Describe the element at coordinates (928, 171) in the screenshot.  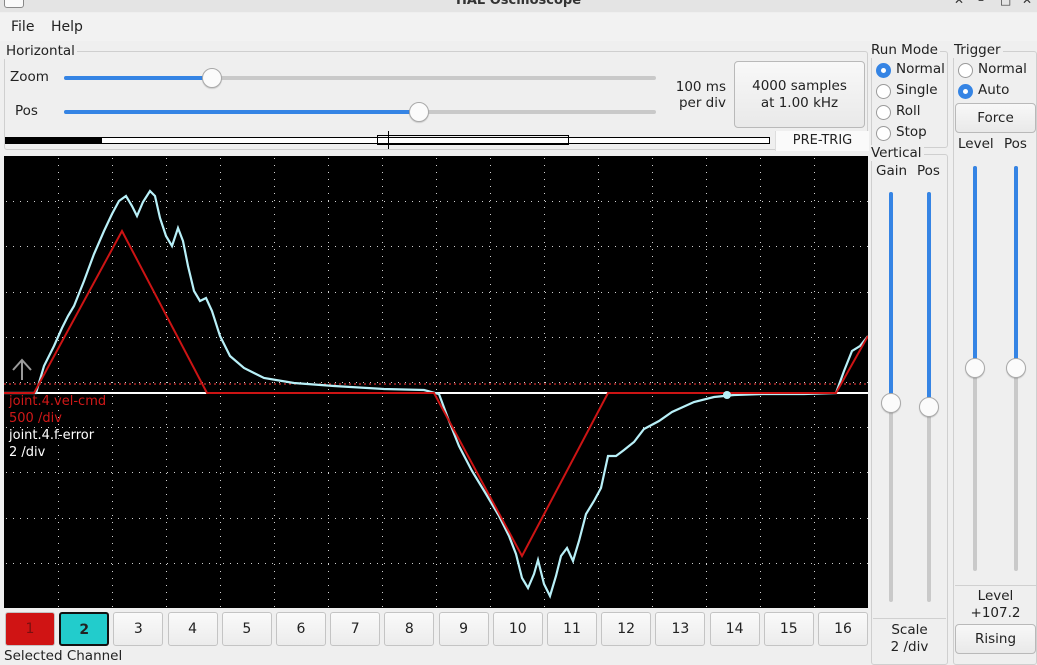
I see `vertical-pos-label: Pos` at that location.